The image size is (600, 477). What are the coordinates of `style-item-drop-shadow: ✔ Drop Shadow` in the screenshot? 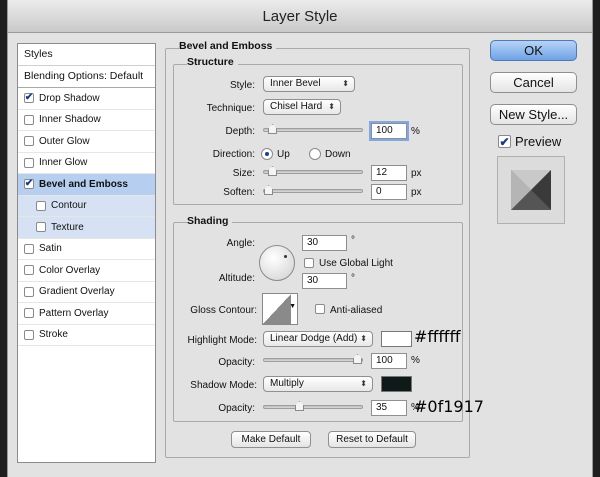 It's located at (86, 99).